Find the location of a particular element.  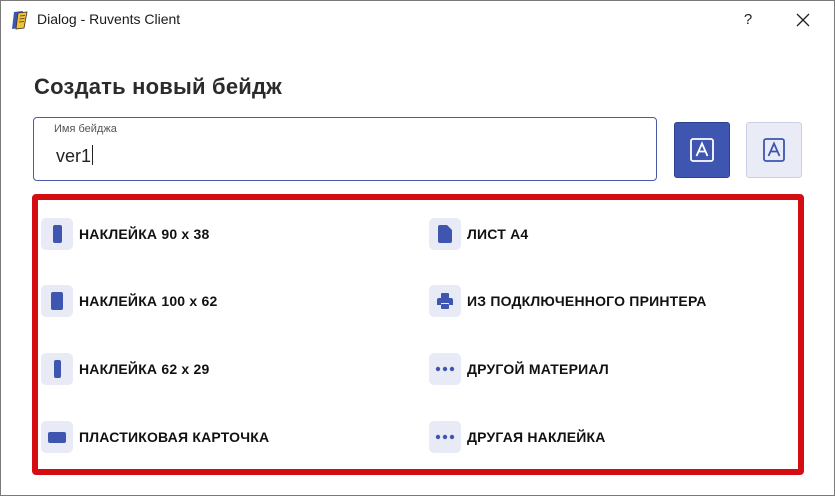

option-sticker-90x38: НАКЛЕЙКА 90 x 38 is located at coordinates (125, 234).